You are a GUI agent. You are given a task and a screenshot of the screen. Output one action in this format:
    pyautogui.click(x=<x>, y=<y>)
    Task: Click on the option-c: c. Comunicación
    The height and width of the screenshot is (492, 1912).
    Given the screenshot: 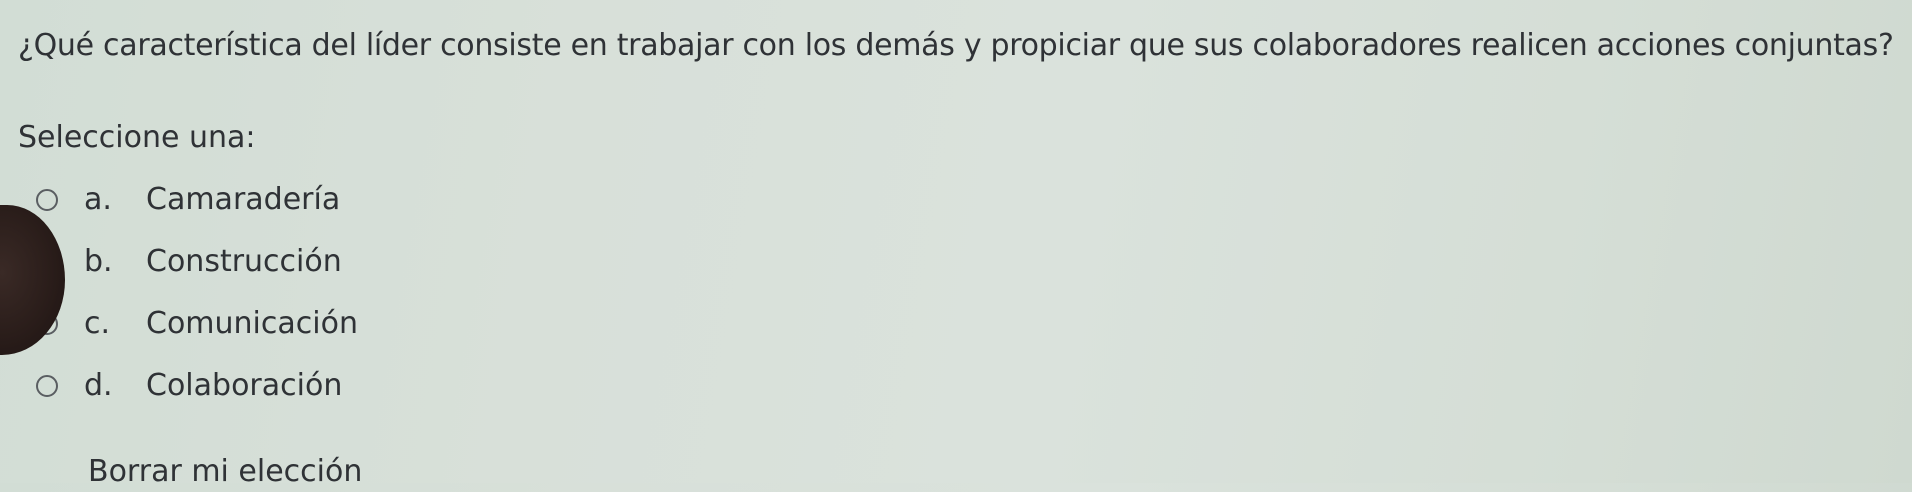 What is the action you would take?
    pyautogui.click(x=197, y=324)
    